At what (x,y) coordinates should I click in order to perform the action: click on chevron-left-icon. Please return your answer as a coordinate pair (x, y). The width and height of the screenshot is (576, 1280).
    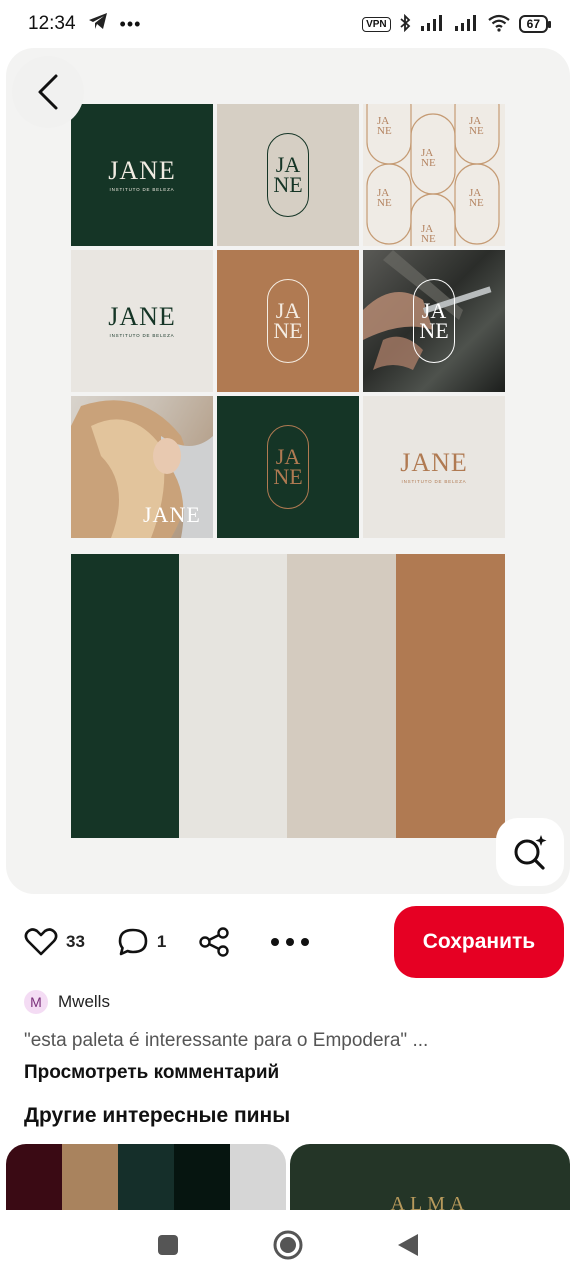
    Looking at the image, I should click on (48, 92).